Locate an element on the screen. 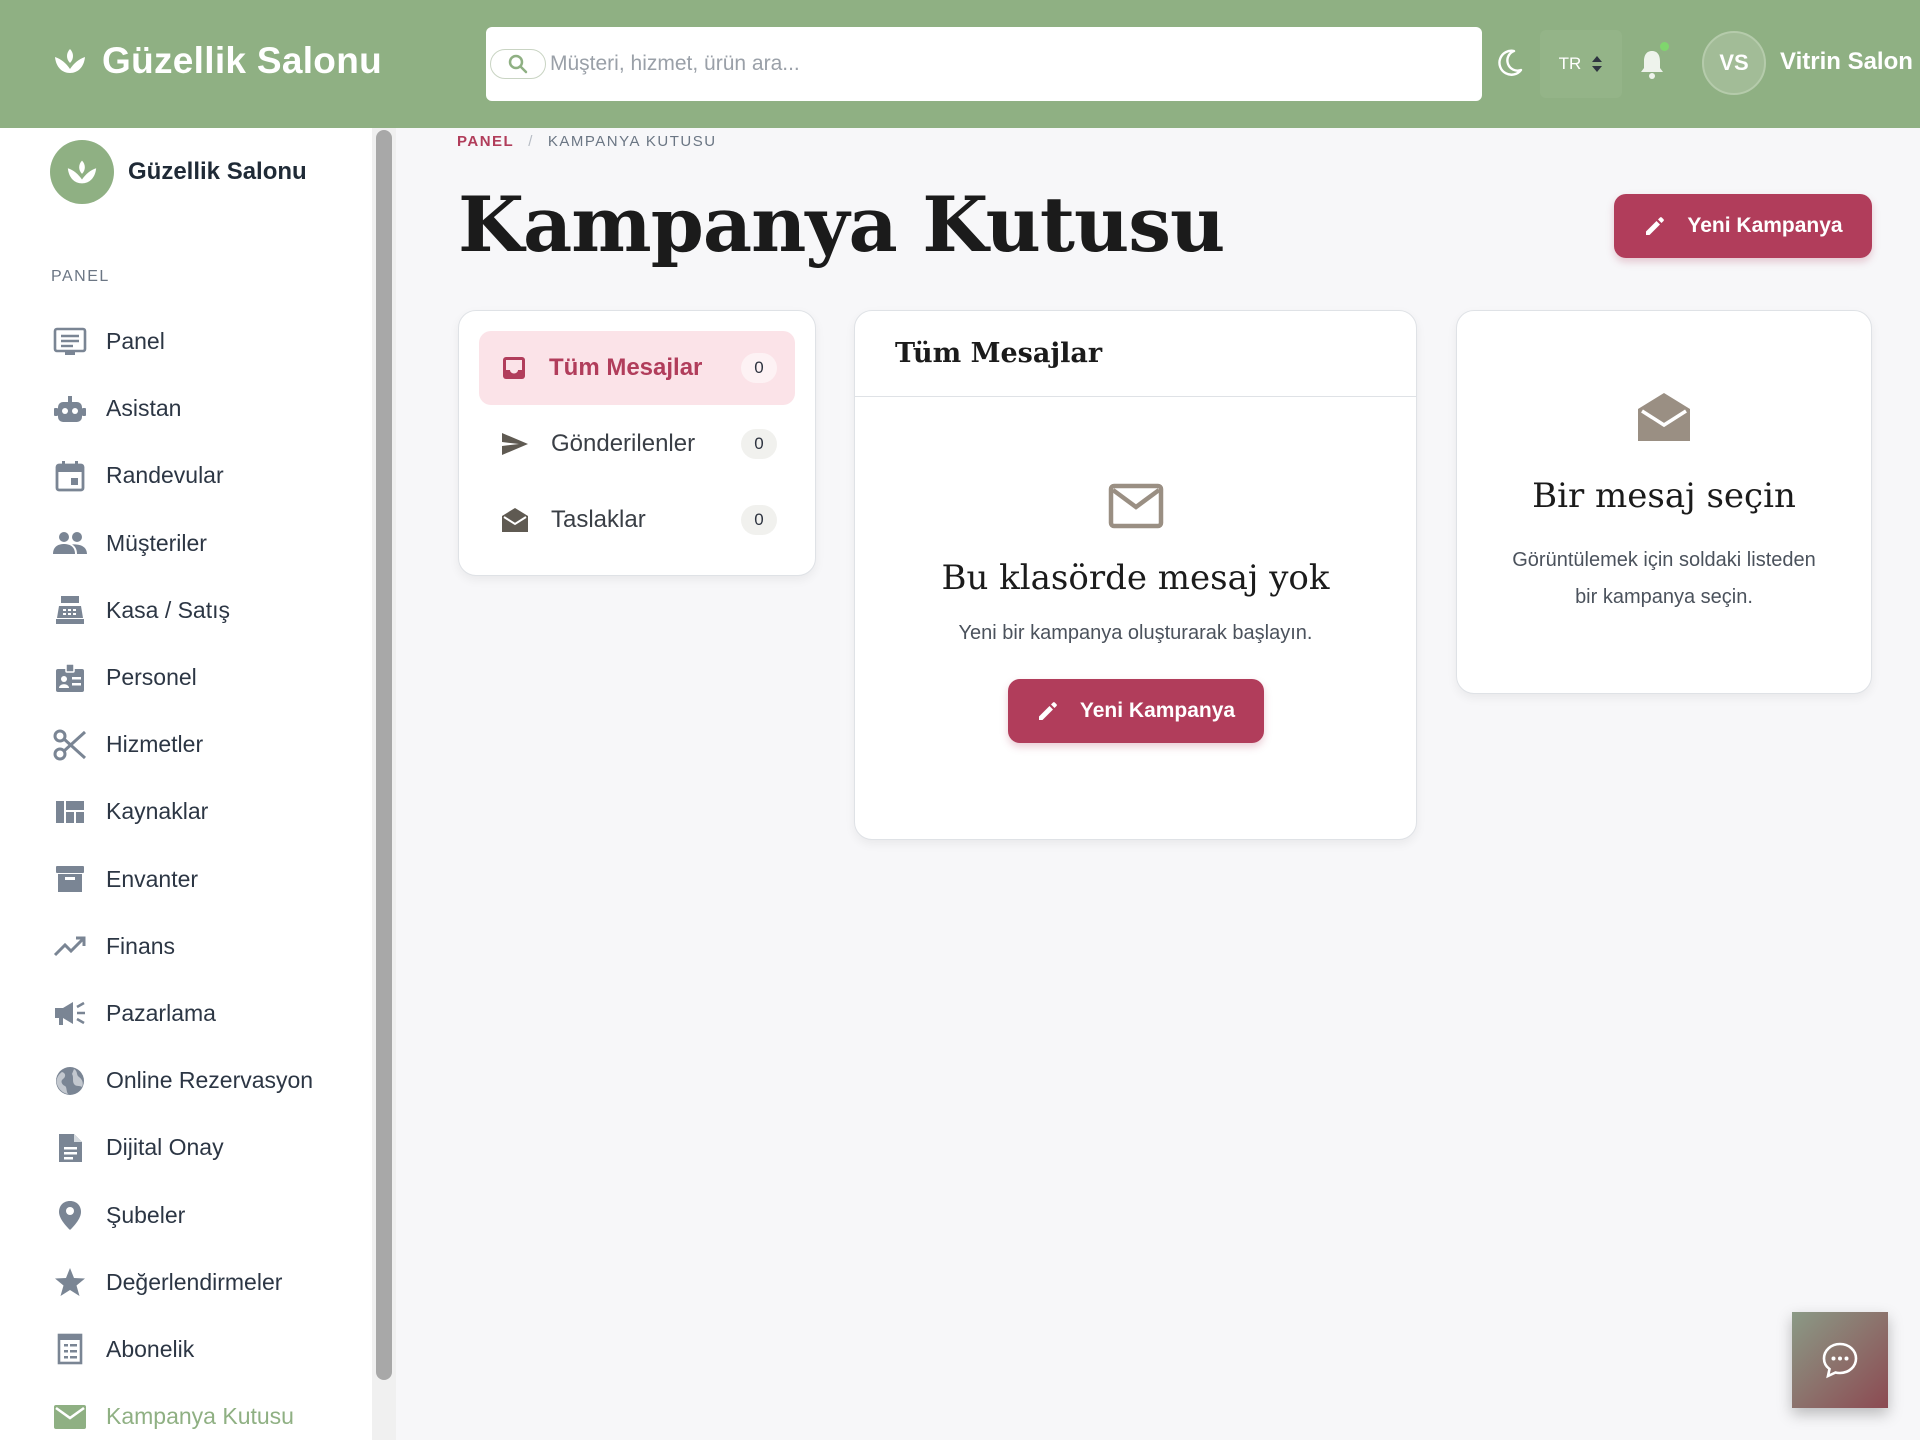 This screenshot has height=1440, width=1920. empty-state-title: Bu klasörde mesaj yok is located at coordinates (1135, 578).